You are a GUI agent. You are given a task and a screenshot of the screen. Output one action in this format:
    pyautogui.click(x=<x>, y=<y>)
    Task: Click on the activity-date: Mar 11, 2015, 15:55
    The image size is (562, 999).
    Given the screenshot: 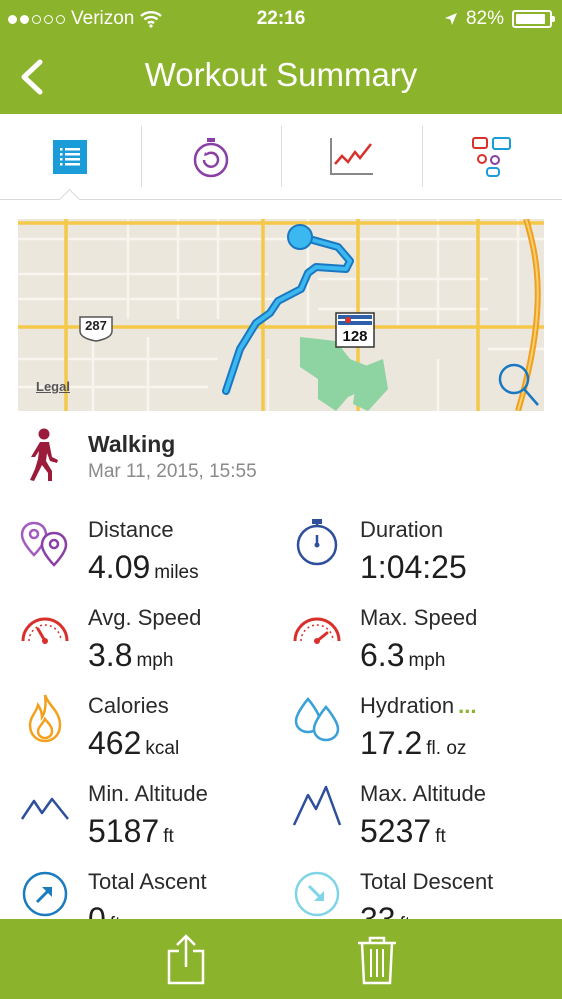 What is the action you would take?
    pyautogui.click(x=172, y=471)
    